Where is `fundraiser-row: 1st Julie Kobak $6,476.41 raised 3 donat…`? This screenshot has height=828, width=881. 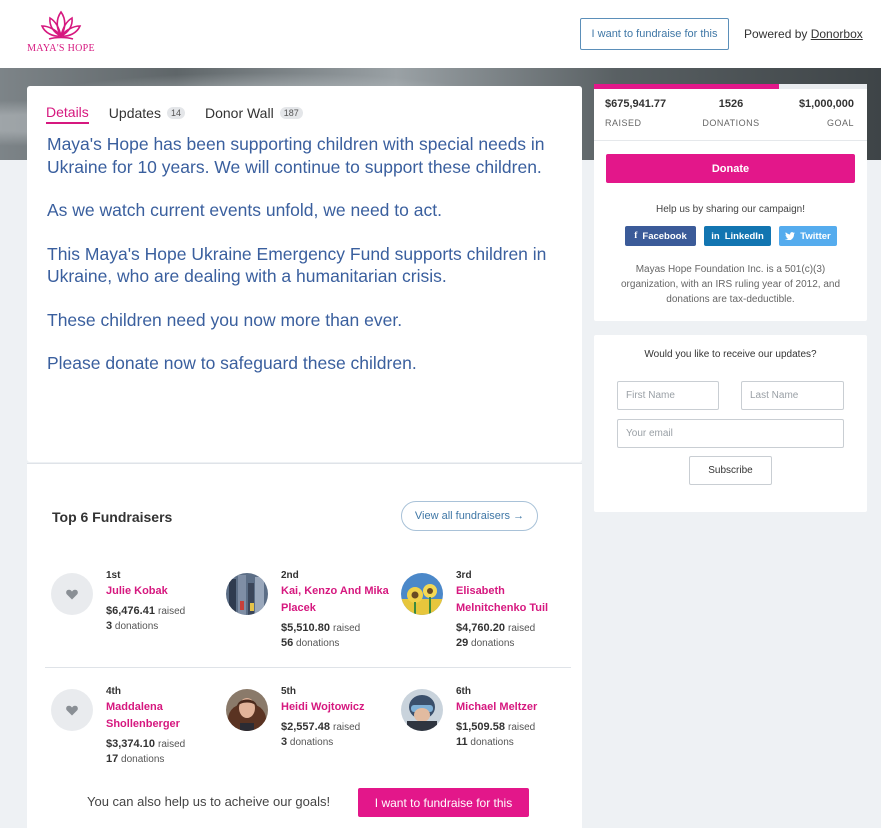
fundraiser-row: 1st Julie Kobak $6,476.41 raised 3 donat… is located at coordinates (304, 619).